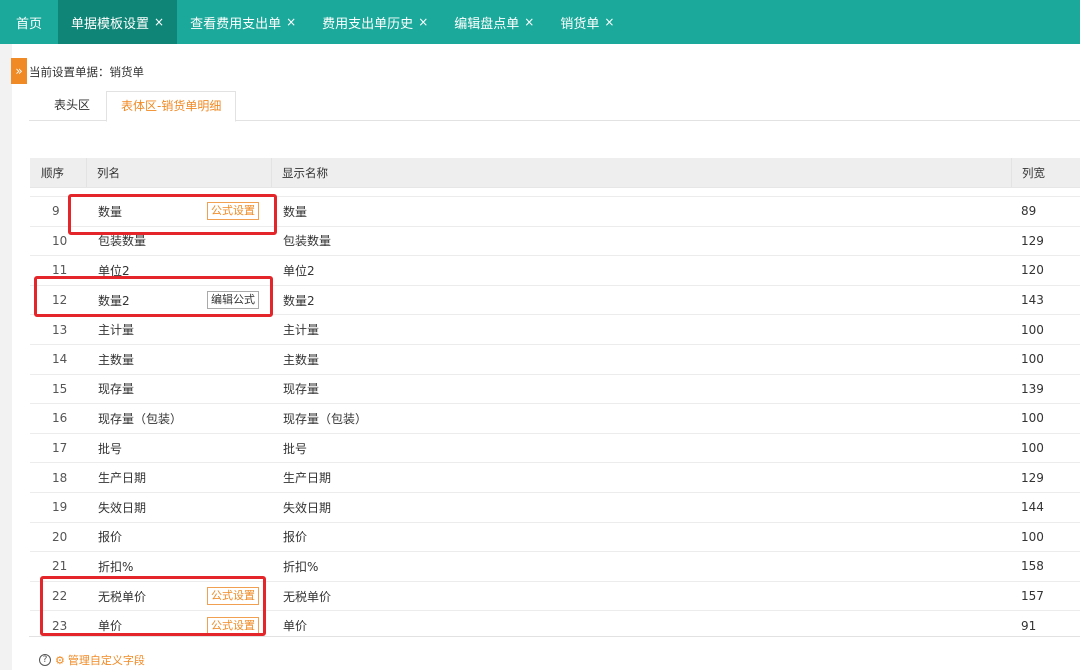  I want to click on help-icon: ?, so click(45, 660).